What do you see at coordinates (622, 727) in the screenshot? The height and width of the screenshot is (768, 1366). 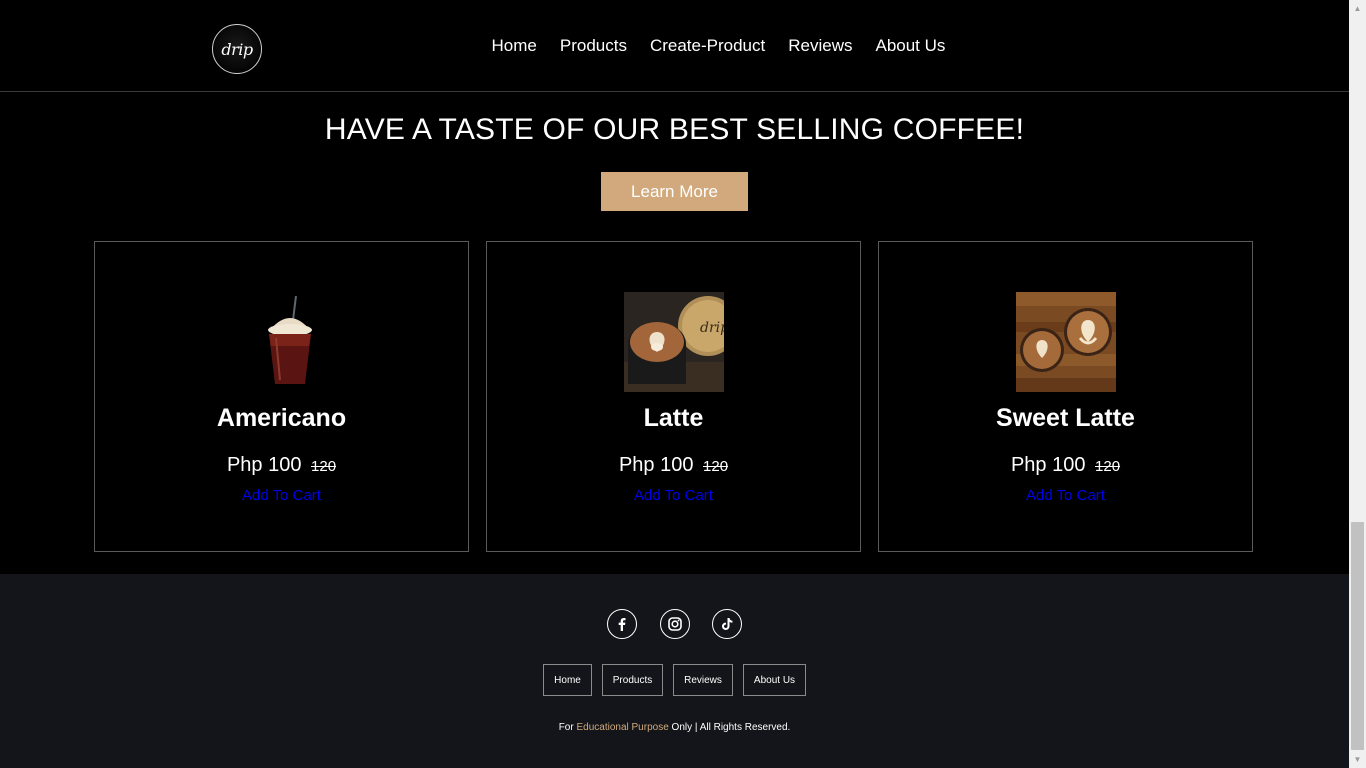 I see `copyright-highlight: Educational Purpose` at bounding box center [622, 727].